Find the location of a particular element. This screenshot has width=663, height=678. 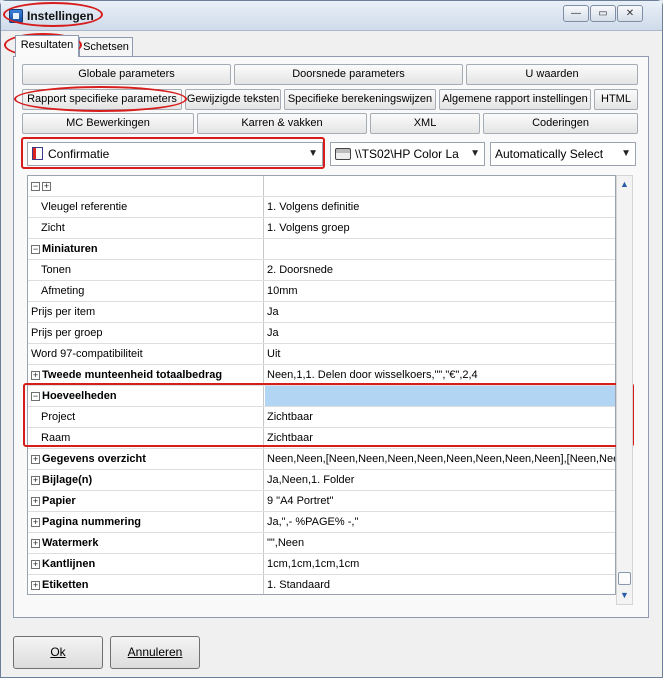

grid-row: + Etiketten 1. Standaard is located at coordinates (321, 584).